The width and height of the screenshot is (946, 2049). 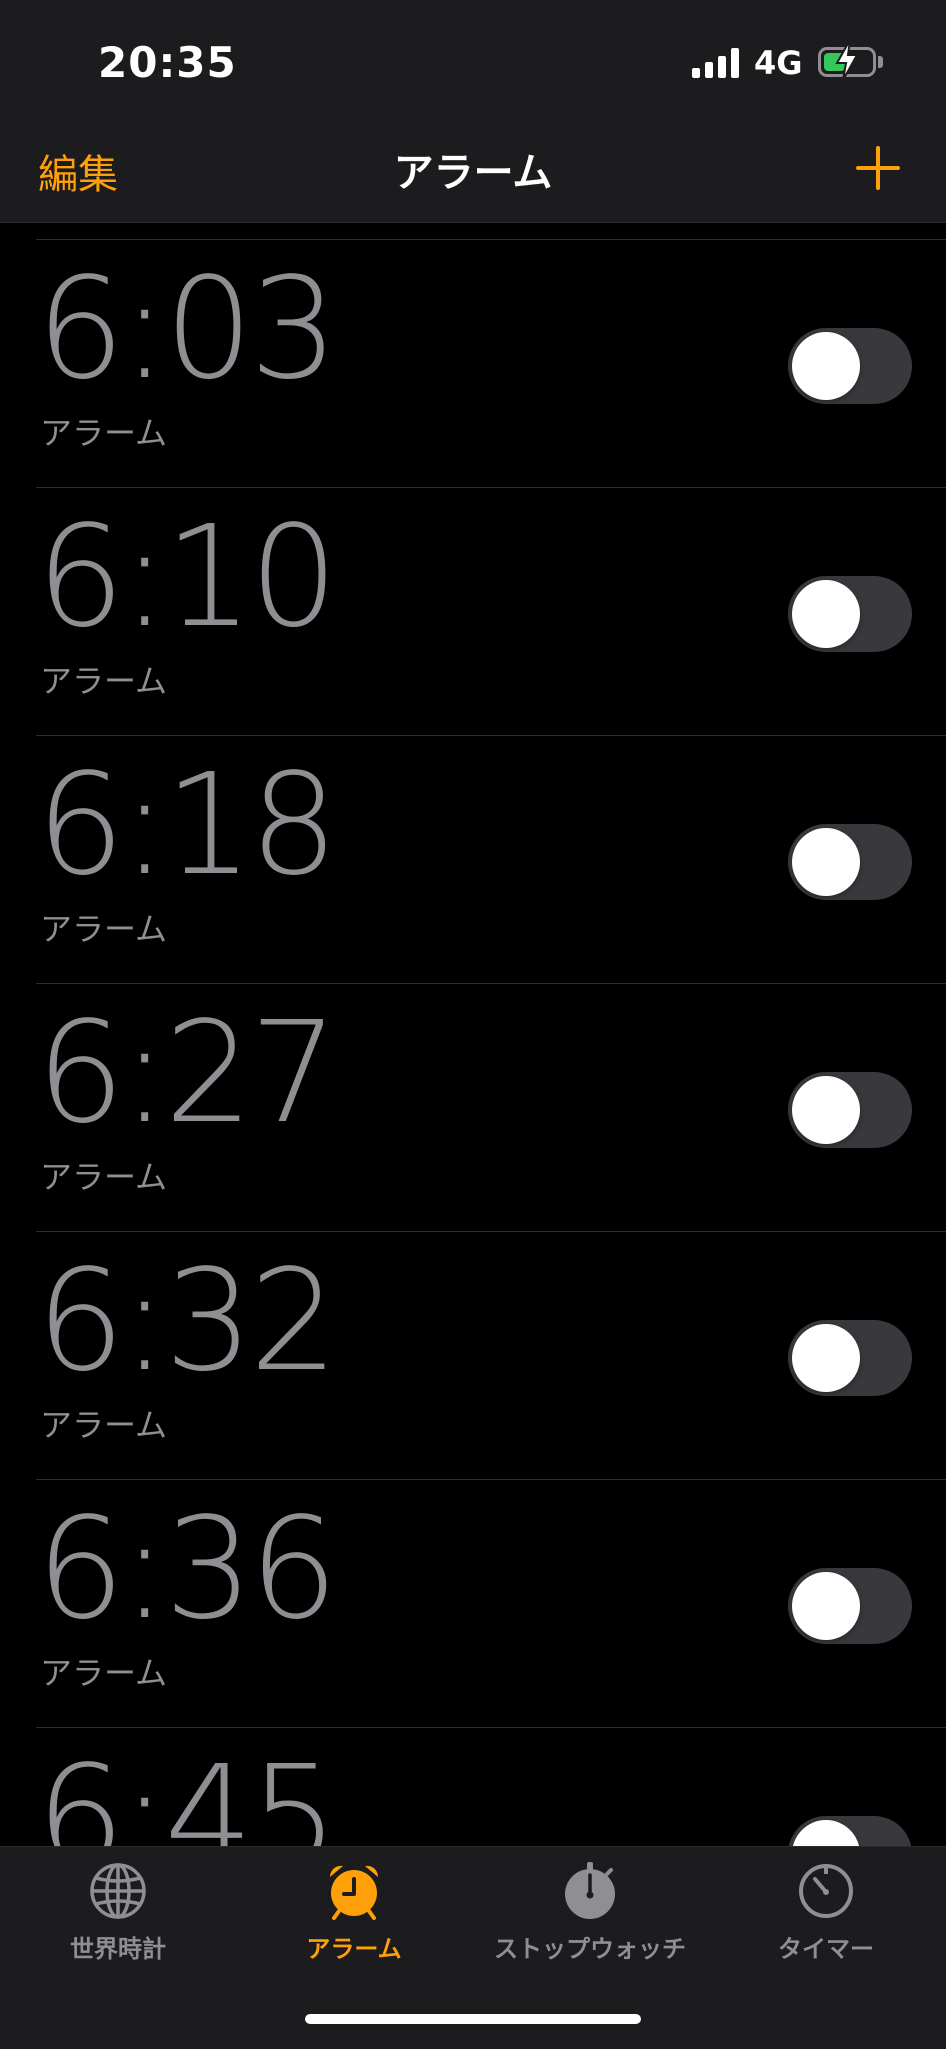 What do you see at coordinates (473, 860) in the screenshot?
I see `alarm-row: 6:18 アラーム` at bounding box center [473, 860].